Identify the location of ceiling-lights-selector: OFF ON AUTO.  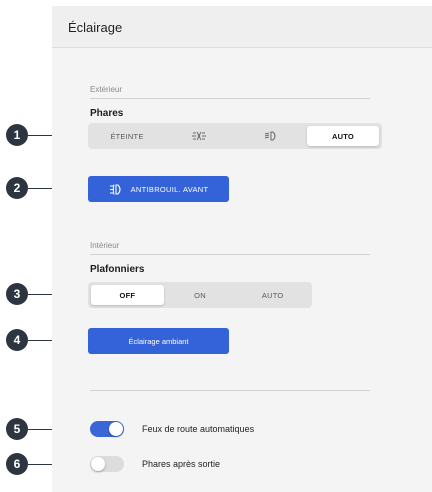
(200, 295).